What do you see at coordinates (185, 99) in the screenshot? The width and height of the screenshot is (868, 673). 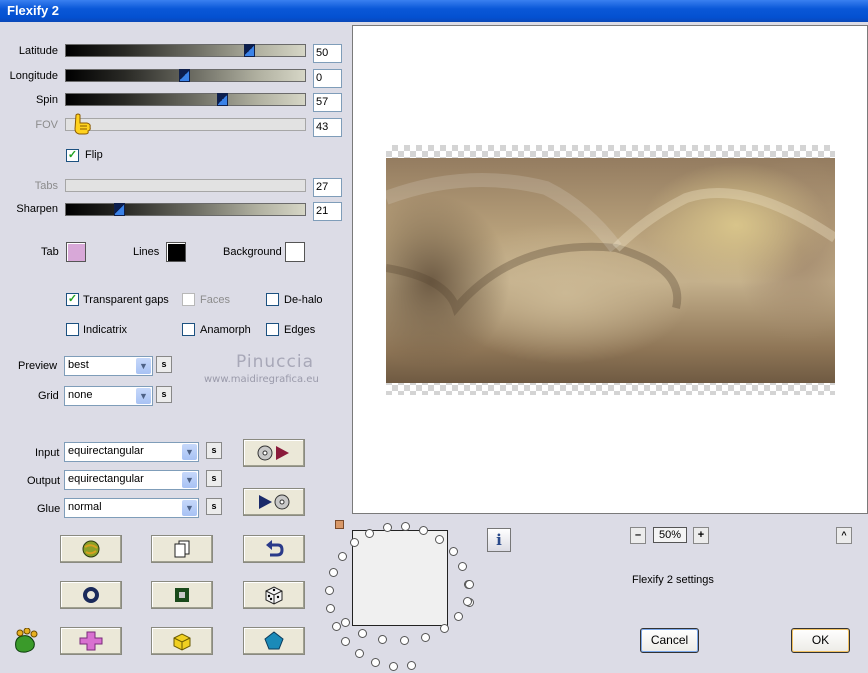 I see `spin-slider` at bounding box center [185, 99].